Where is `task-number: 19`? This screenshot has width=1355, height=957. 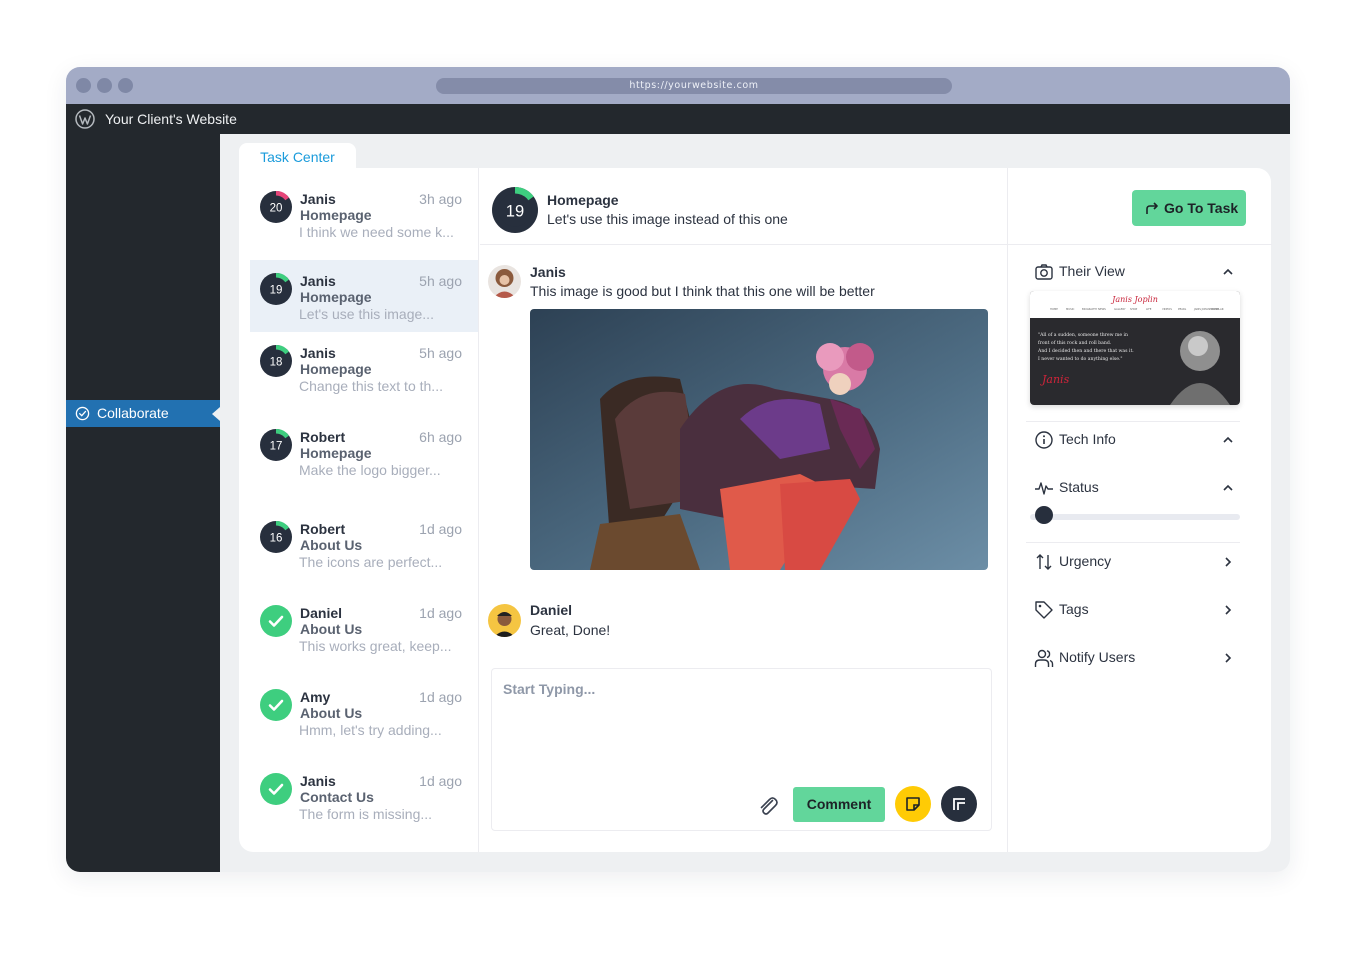 task-number: 19 is located at coordinates (276, 290).